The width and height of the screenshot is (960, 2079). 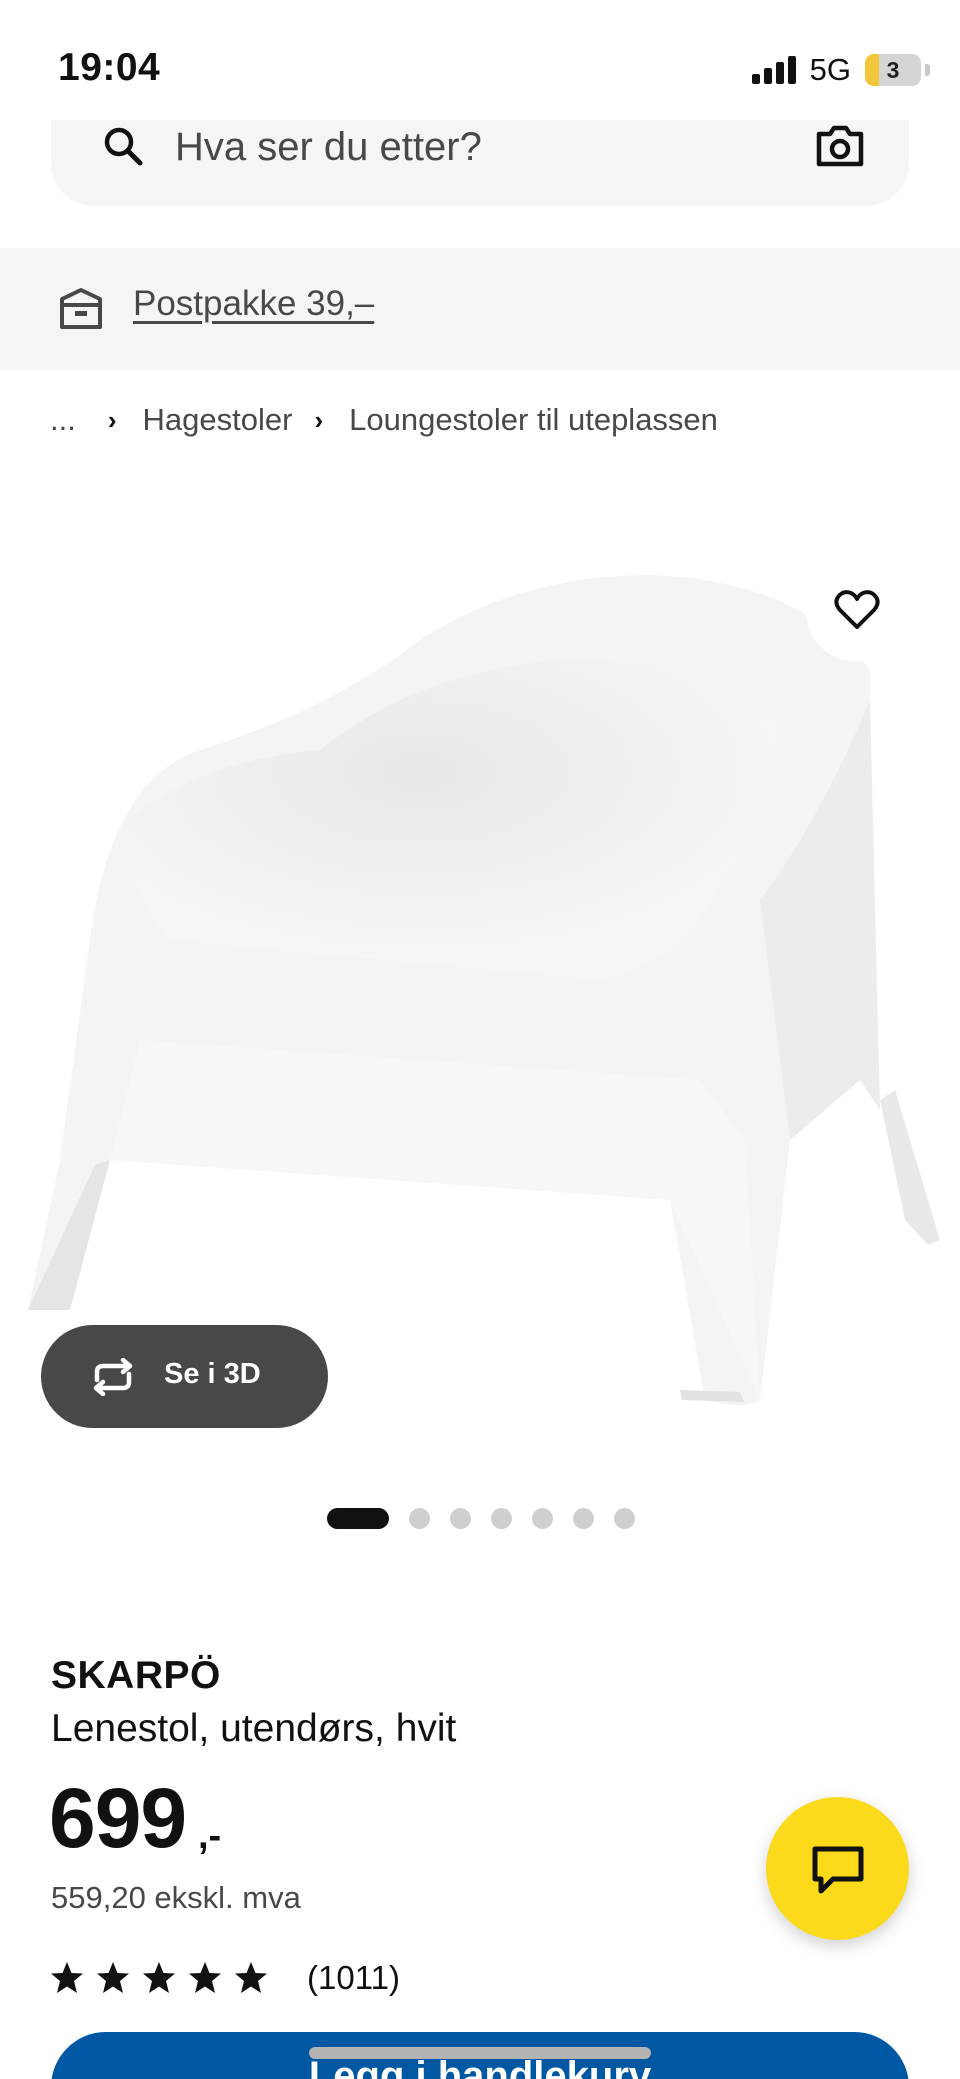 What do you see at coordinates (254, 1728) in the screenshot?
I see `product-description: Lenestol, utendørs, hvit` at bounding box center [254, 1728].